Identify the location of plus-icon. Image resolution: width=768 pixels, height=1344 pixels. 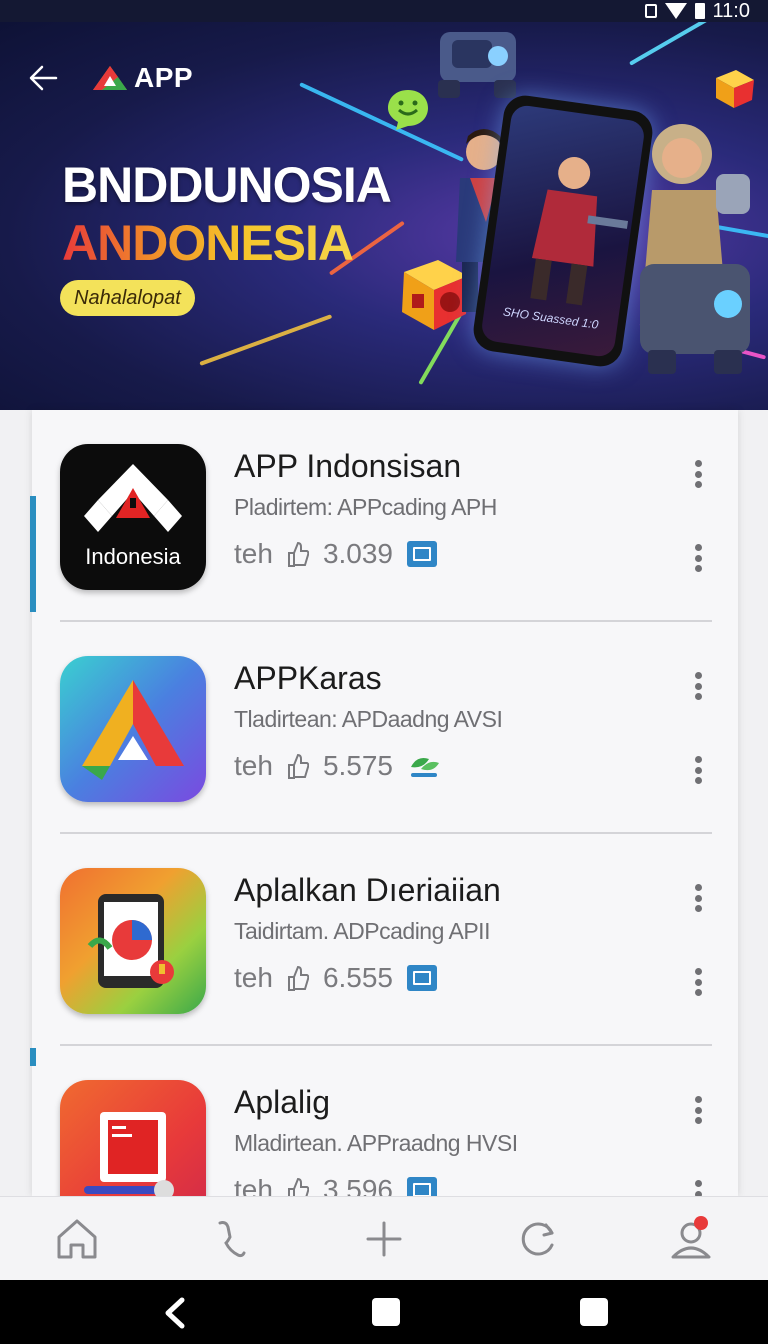
(384, 1239).